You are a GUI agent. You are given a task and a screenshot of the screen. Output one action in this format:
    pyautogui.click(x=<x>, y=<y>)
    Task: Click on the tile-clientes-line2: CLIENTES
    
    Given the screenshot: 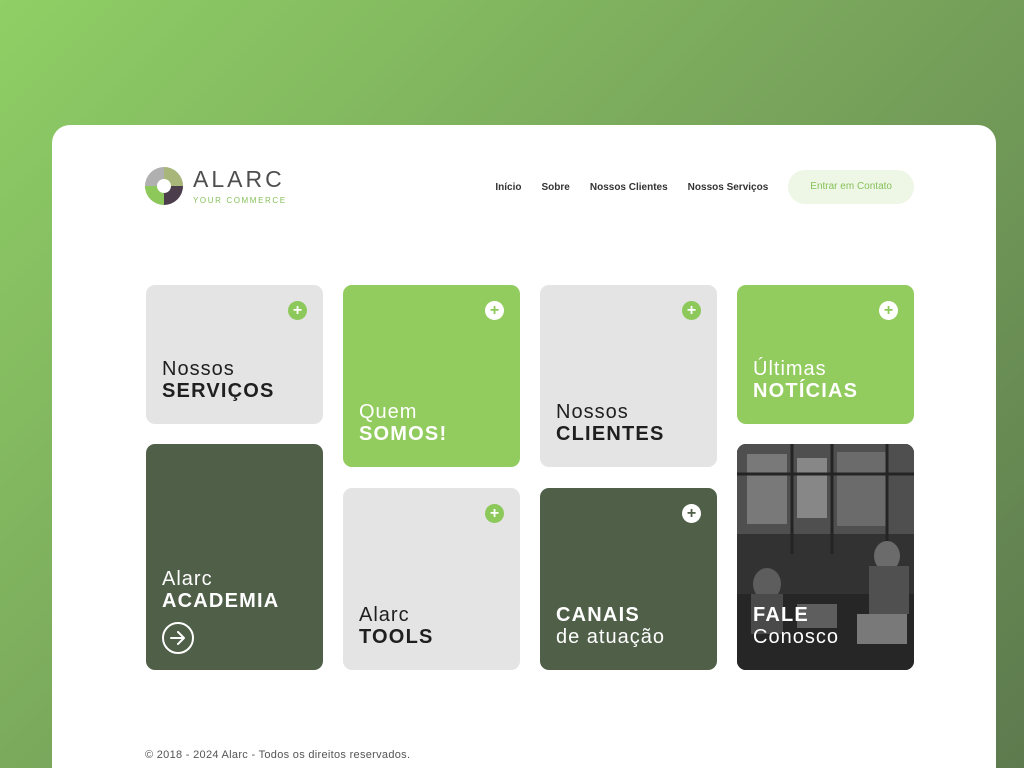 What is the action you would take?
    pyautogui.click(x=610, y=434)
    